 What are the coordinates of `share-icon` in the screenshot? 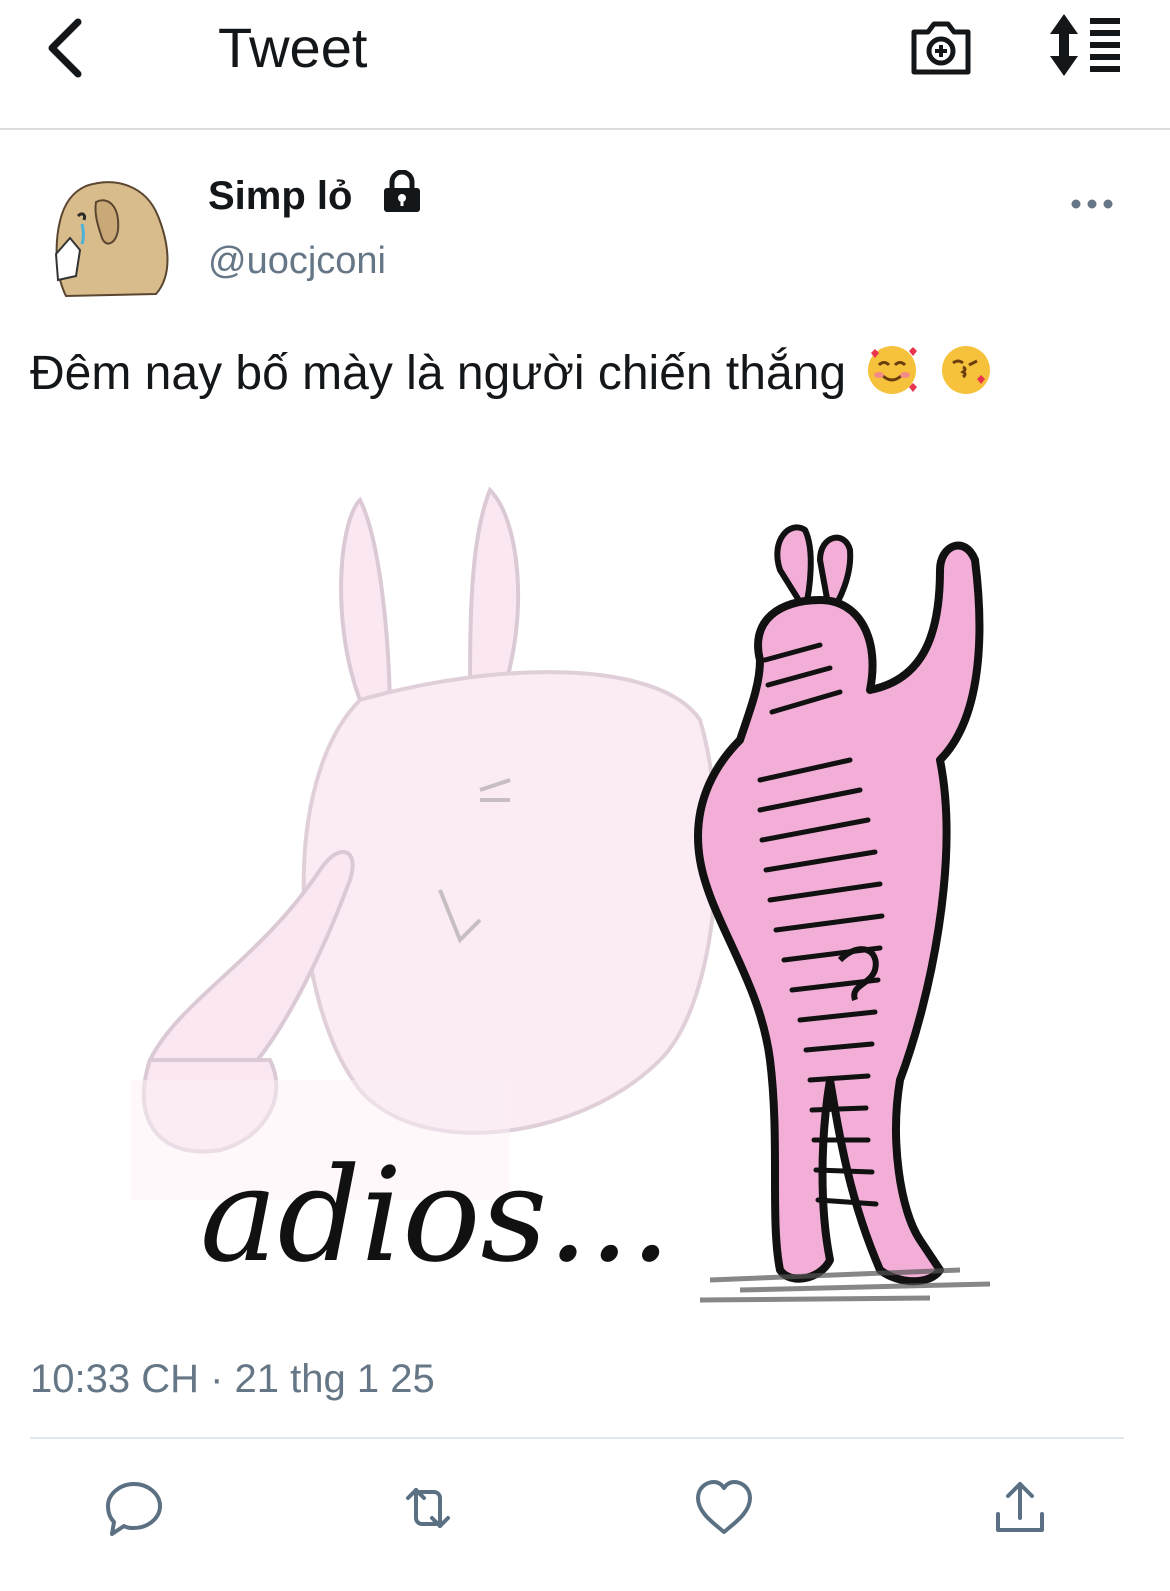 It's located at (1020, 1508).